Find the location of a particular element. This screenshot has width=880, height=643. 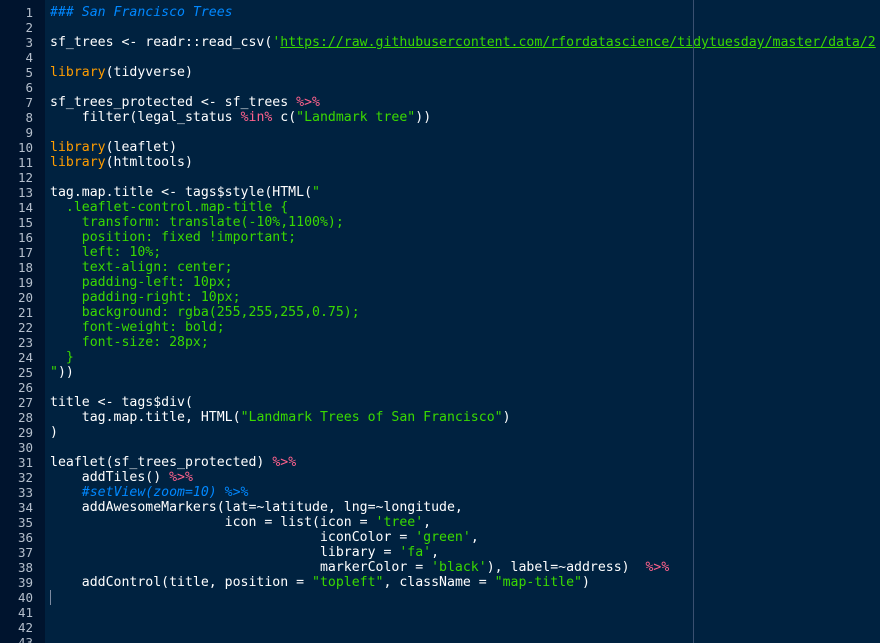

line-number: 16 is located at coordinates (25, 237).